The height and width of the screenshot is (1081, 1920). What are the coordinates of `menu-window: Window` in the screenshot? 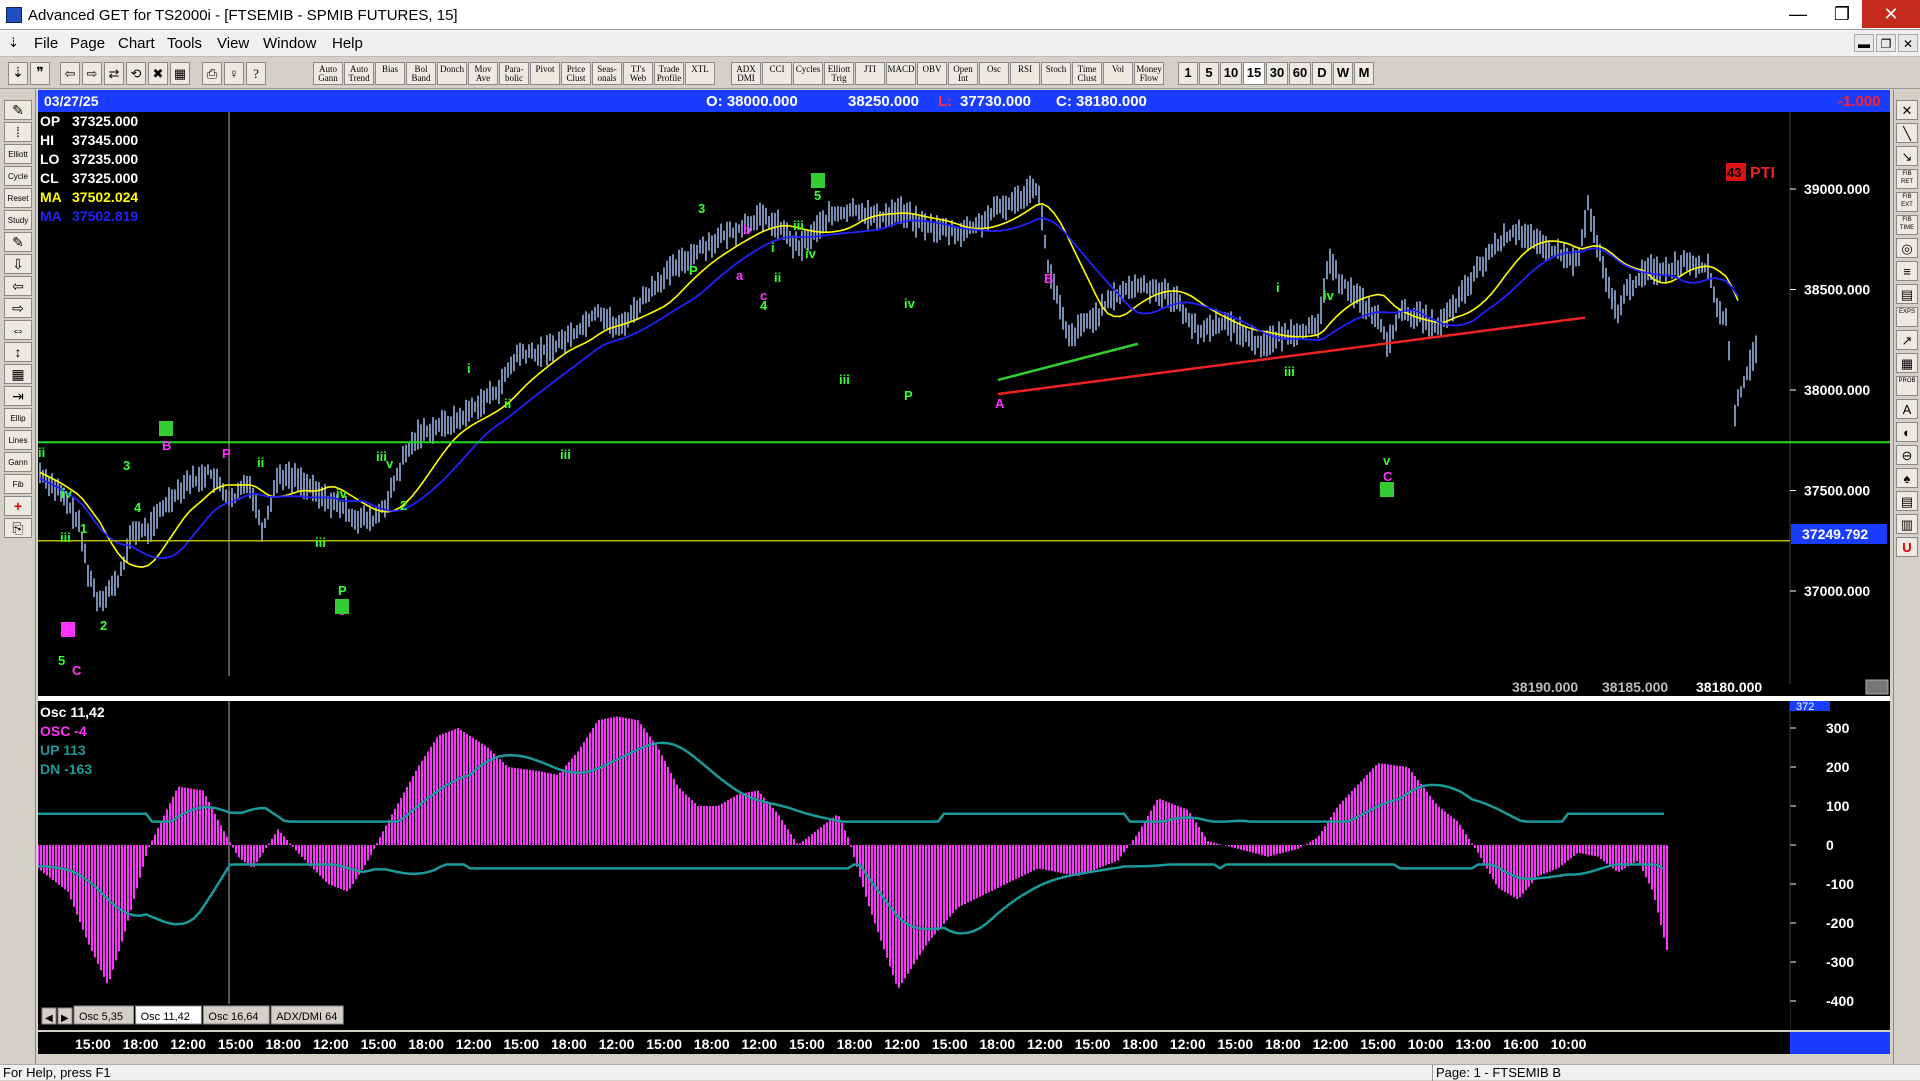 It's located at (289, 43).